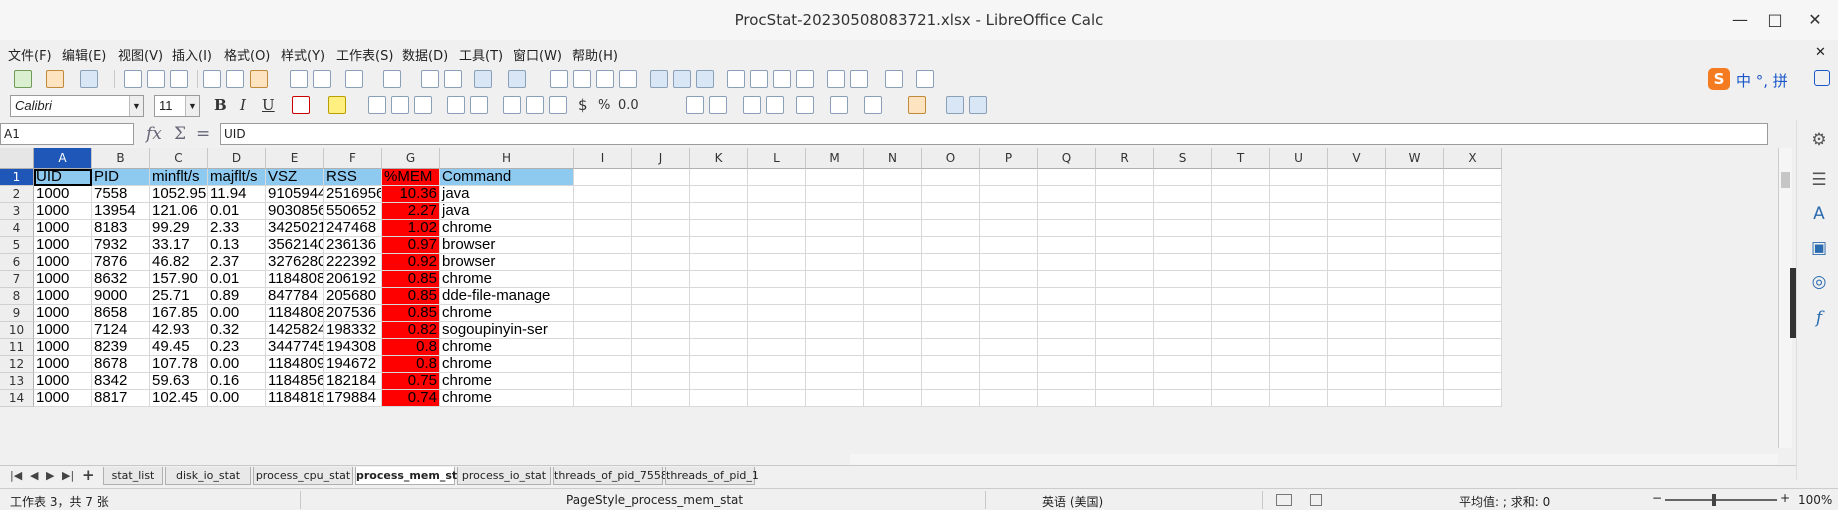 This screenshot has width=1838, height=510. What do you see at coordinates (179, 158) in the screenshot?
I see `column-header: C` at bounding box center [179, 158].